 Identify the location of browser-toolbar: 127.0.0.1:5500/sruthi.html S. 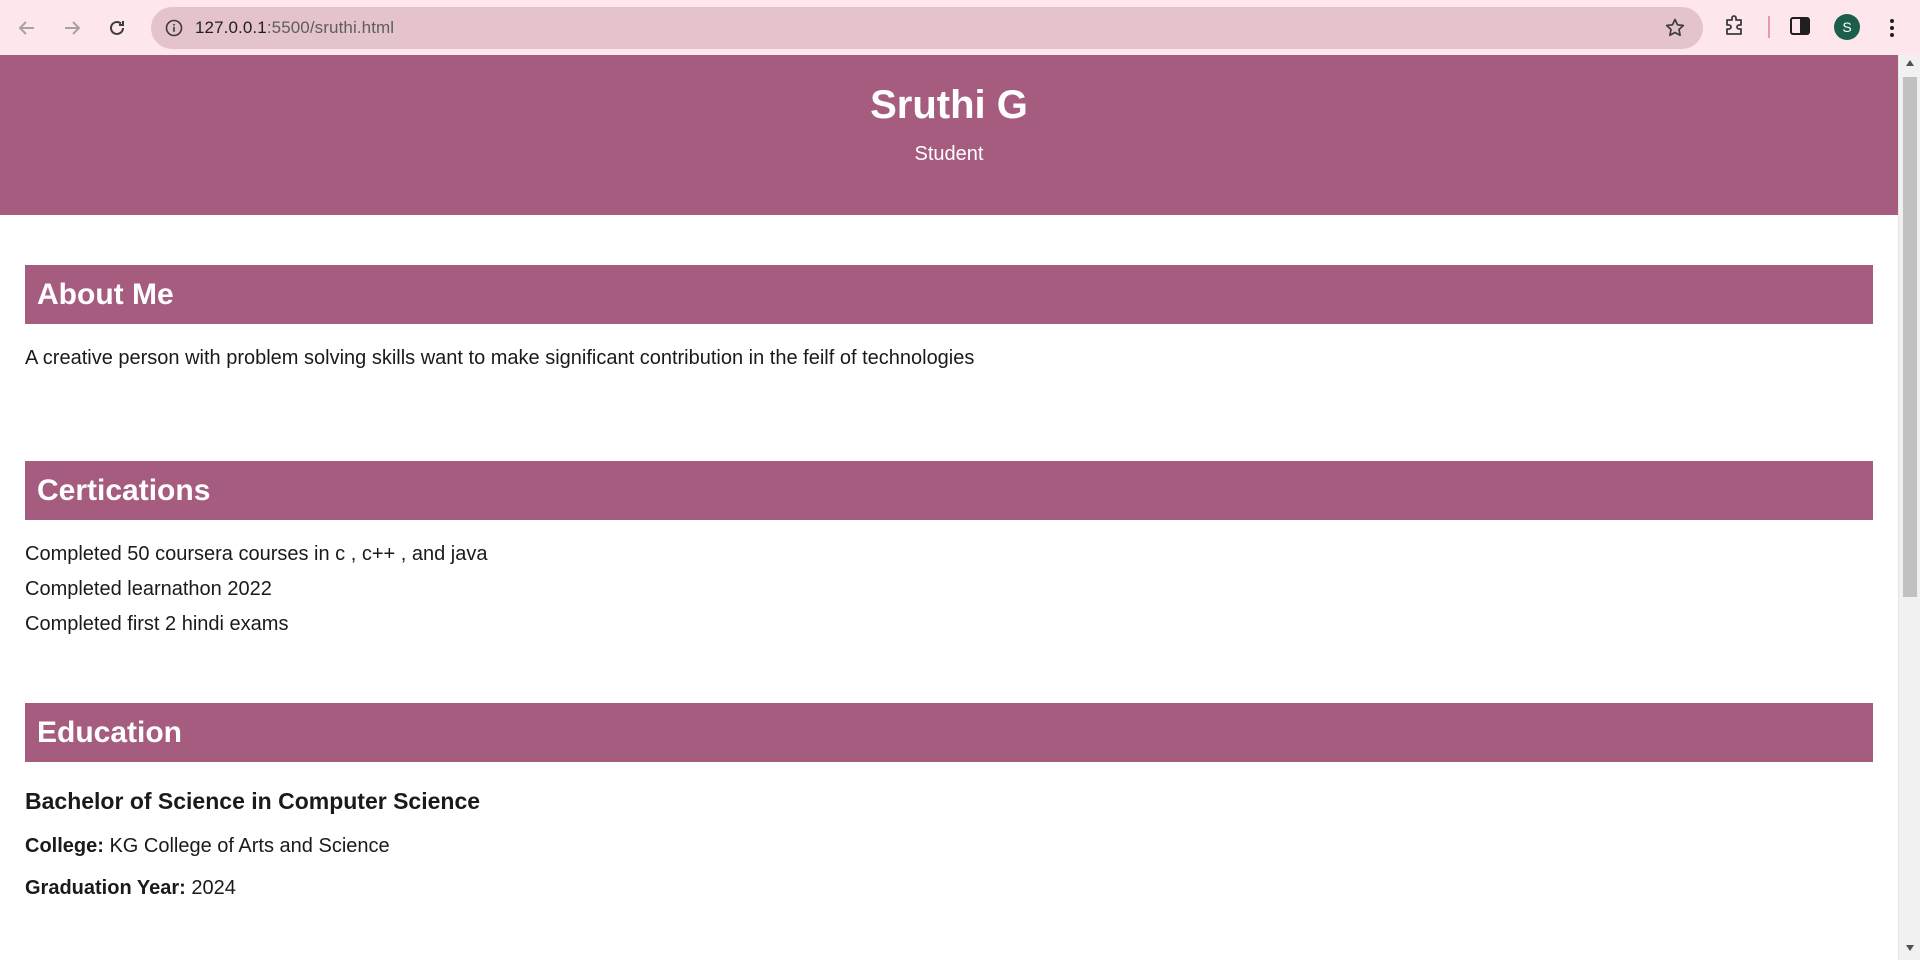
(960, 27).